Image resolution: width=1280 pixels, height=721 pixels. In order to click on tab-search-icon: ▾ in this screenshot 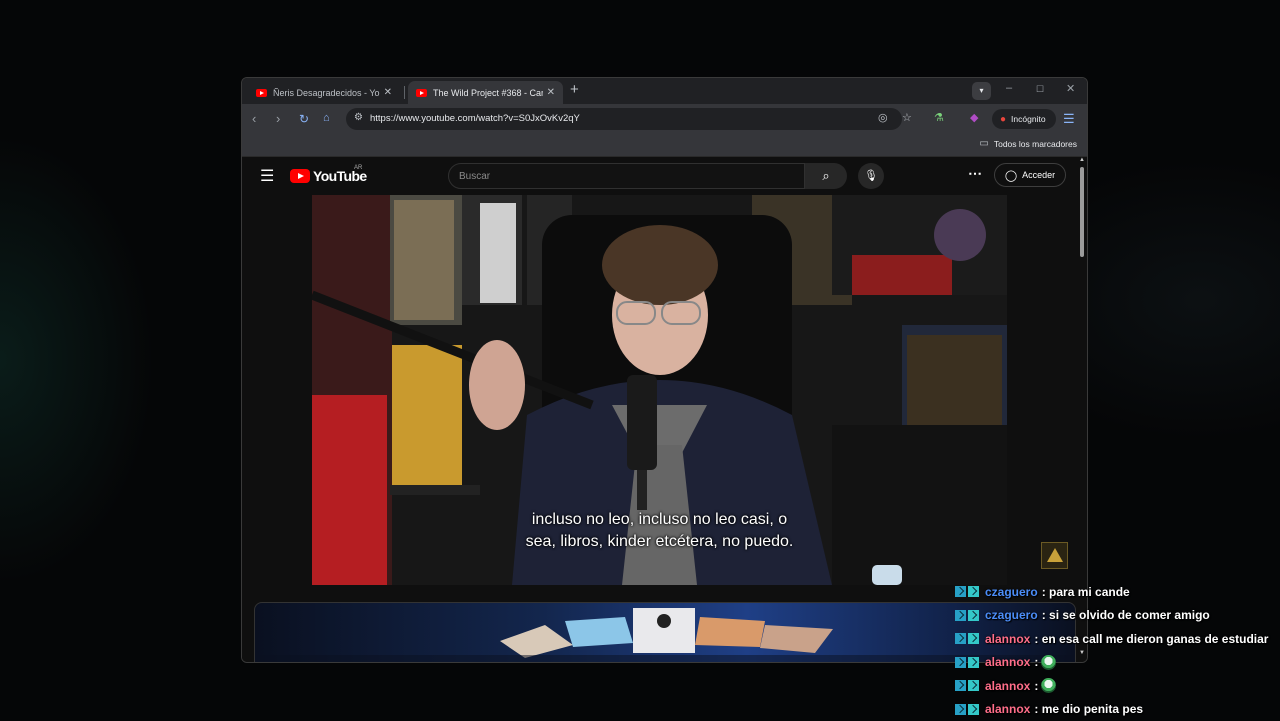, I will do `click(981, 91)`.